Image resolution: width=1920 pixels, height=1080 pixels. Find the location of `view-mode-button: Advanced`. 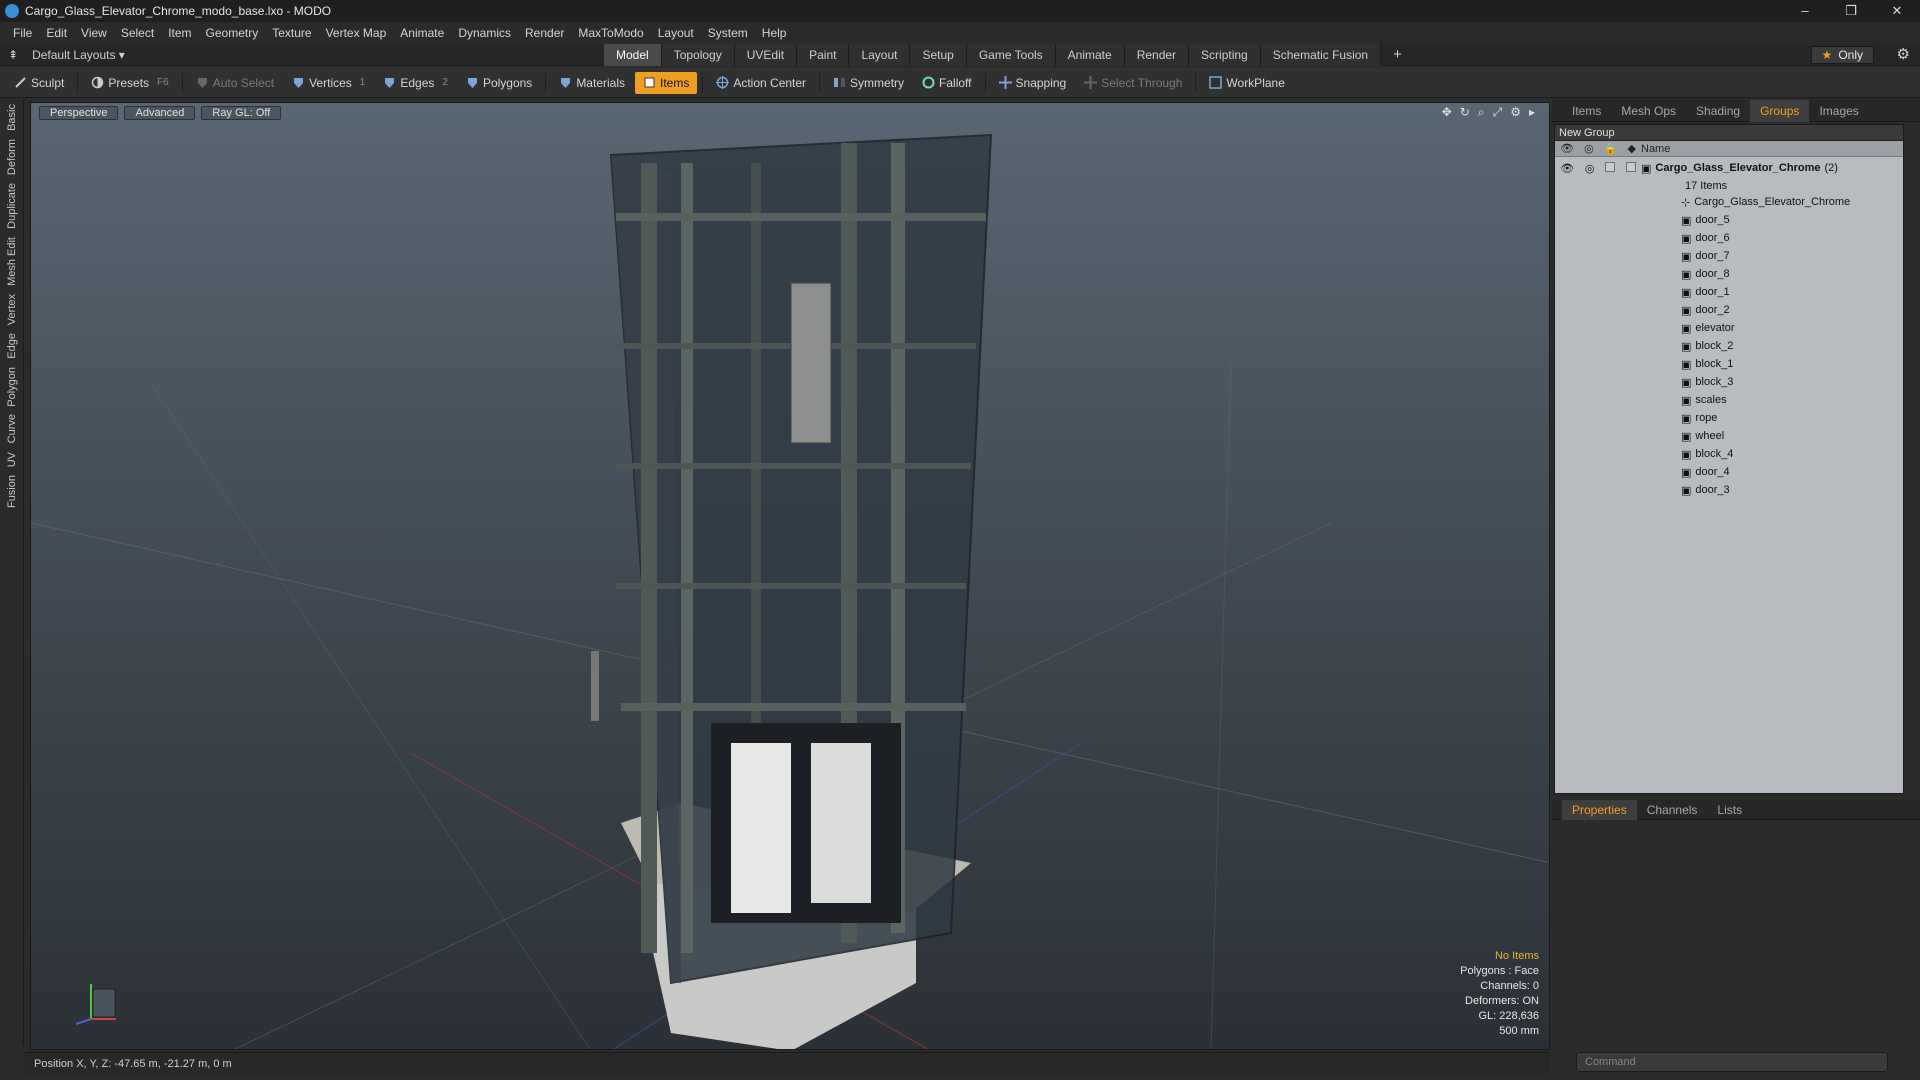

view-mode-button: Advanced is located at coordinates (160, 113).